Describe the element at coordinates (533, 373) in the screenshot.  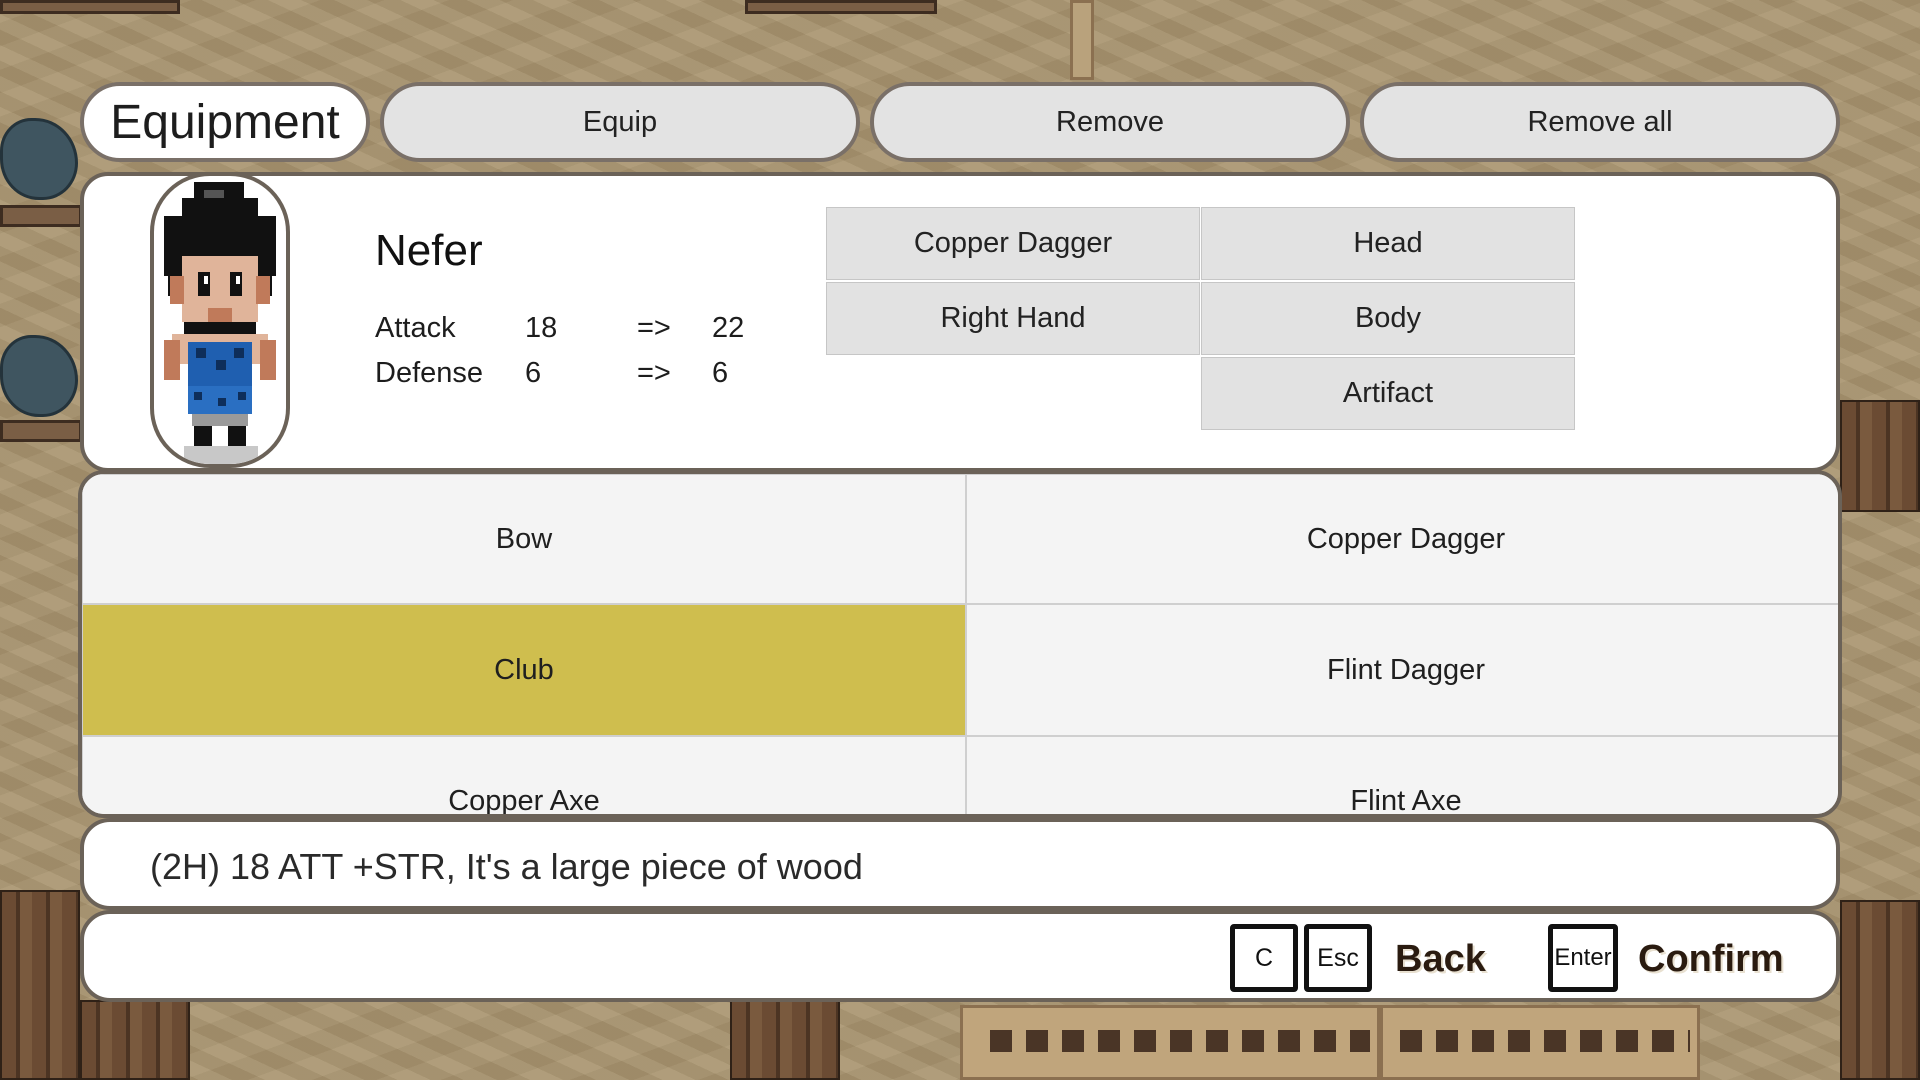
I see `stat-defense-current: 6` at that location.